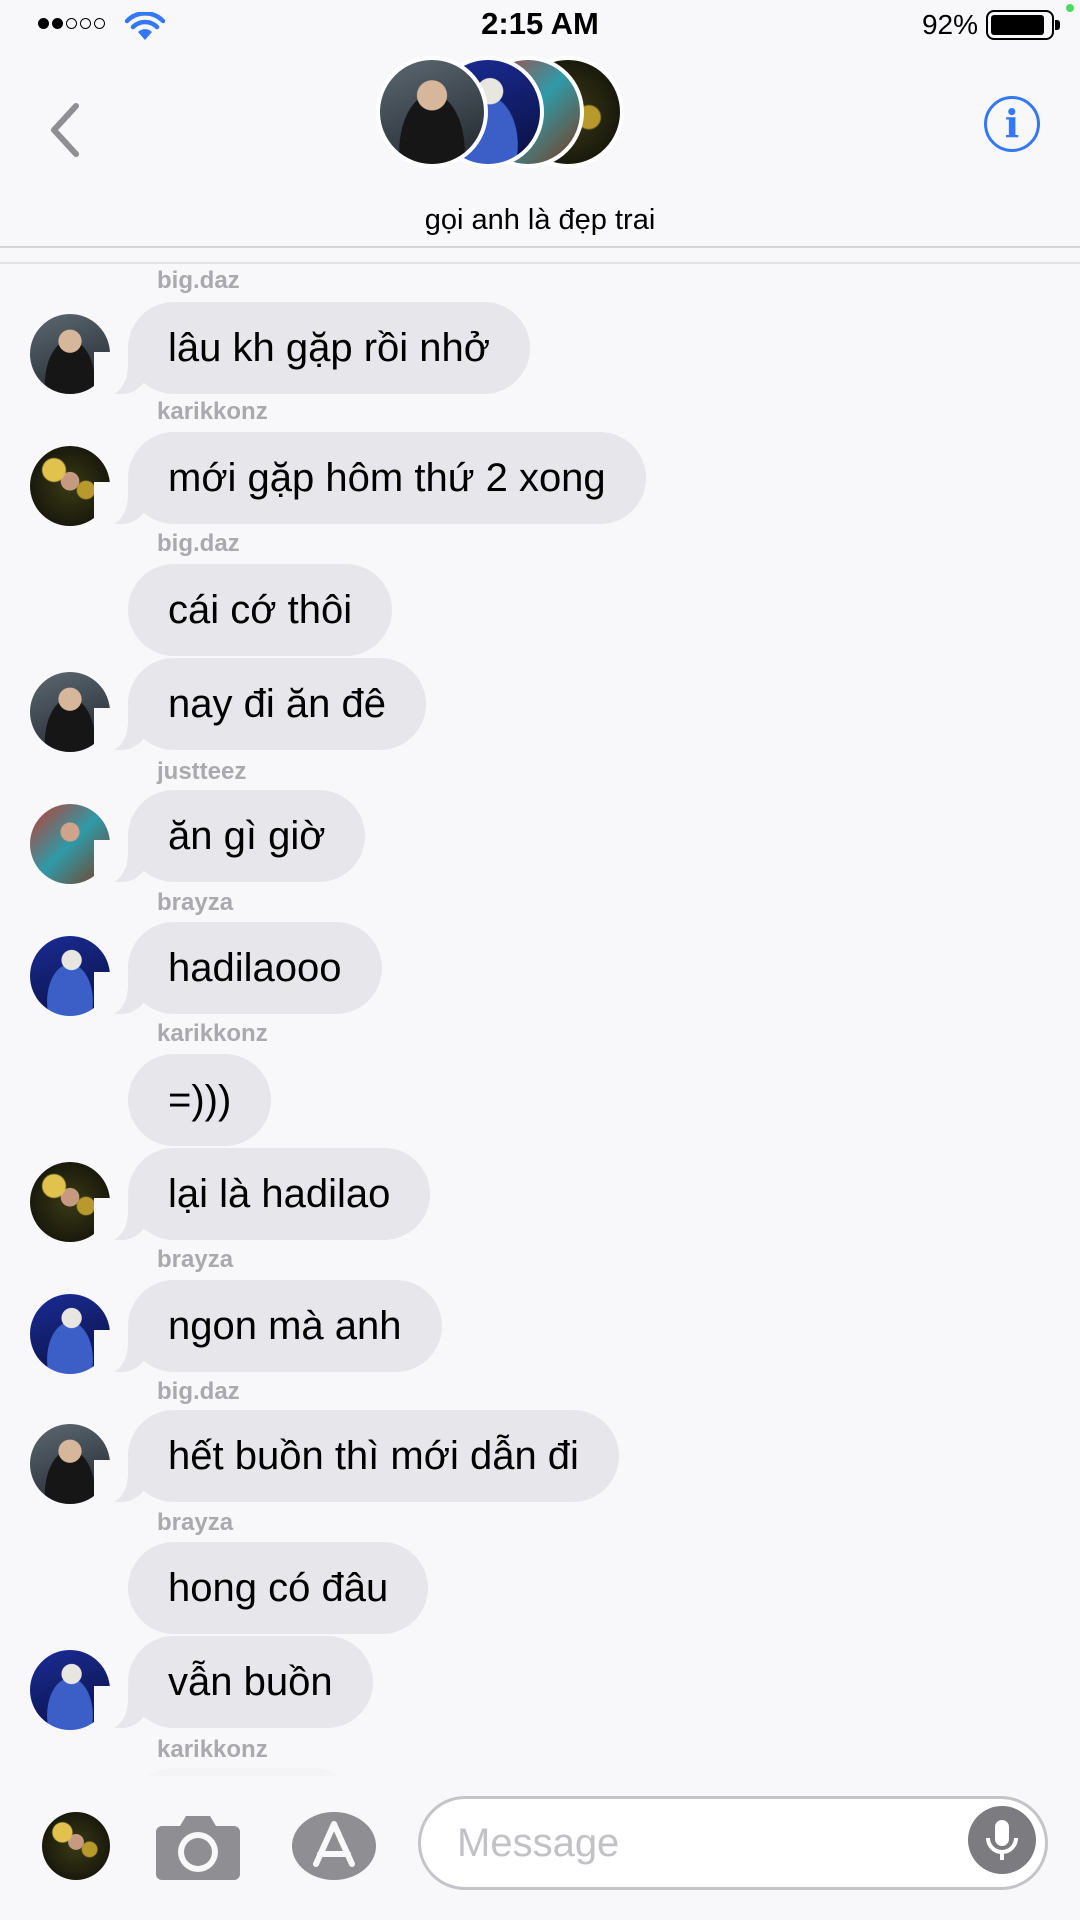  I want to click on sender-name: justteez, so click(202, 771).